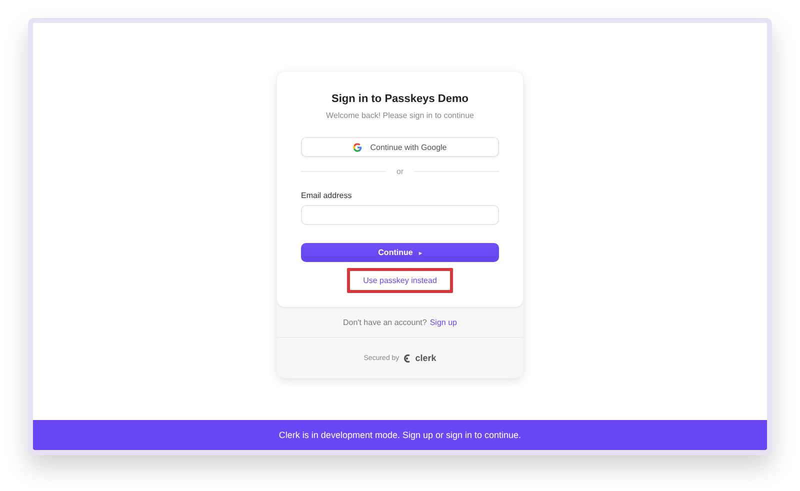 The height and width of the screenshot is (491, 800). Describe the element at coordinates (400, 435) in the screenshot. I see `banner-text: Clerk is in development mode. Sign up or sign in to continue.` at that location.